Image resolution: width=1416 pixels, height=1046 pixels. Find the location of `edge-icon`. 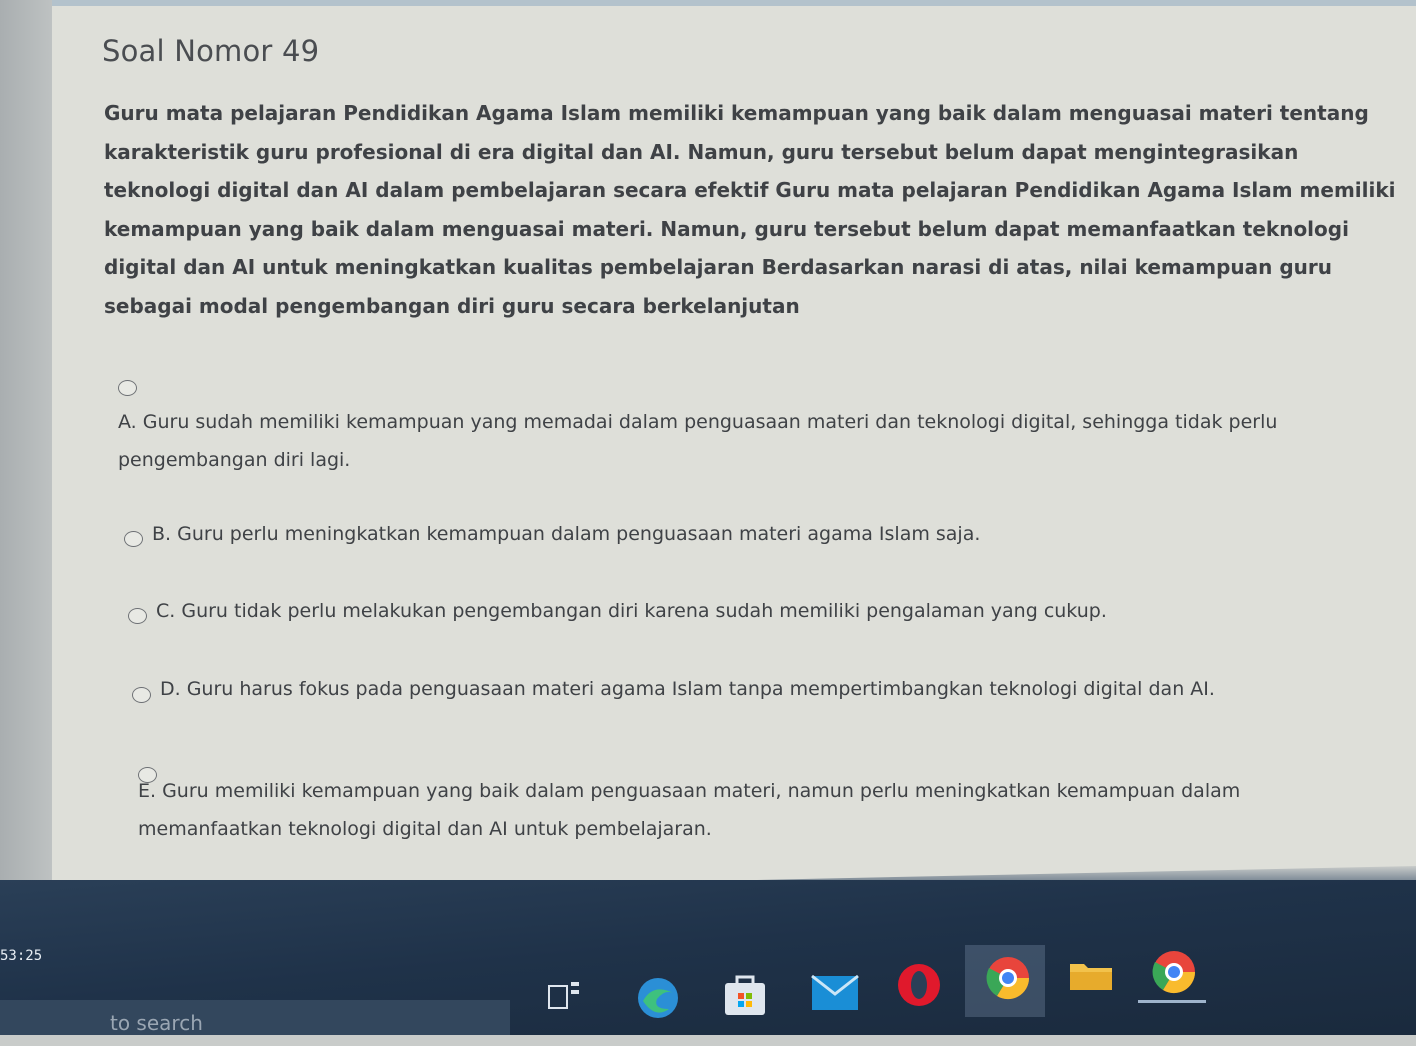

edge-icon is located at coordinates (658, 998).